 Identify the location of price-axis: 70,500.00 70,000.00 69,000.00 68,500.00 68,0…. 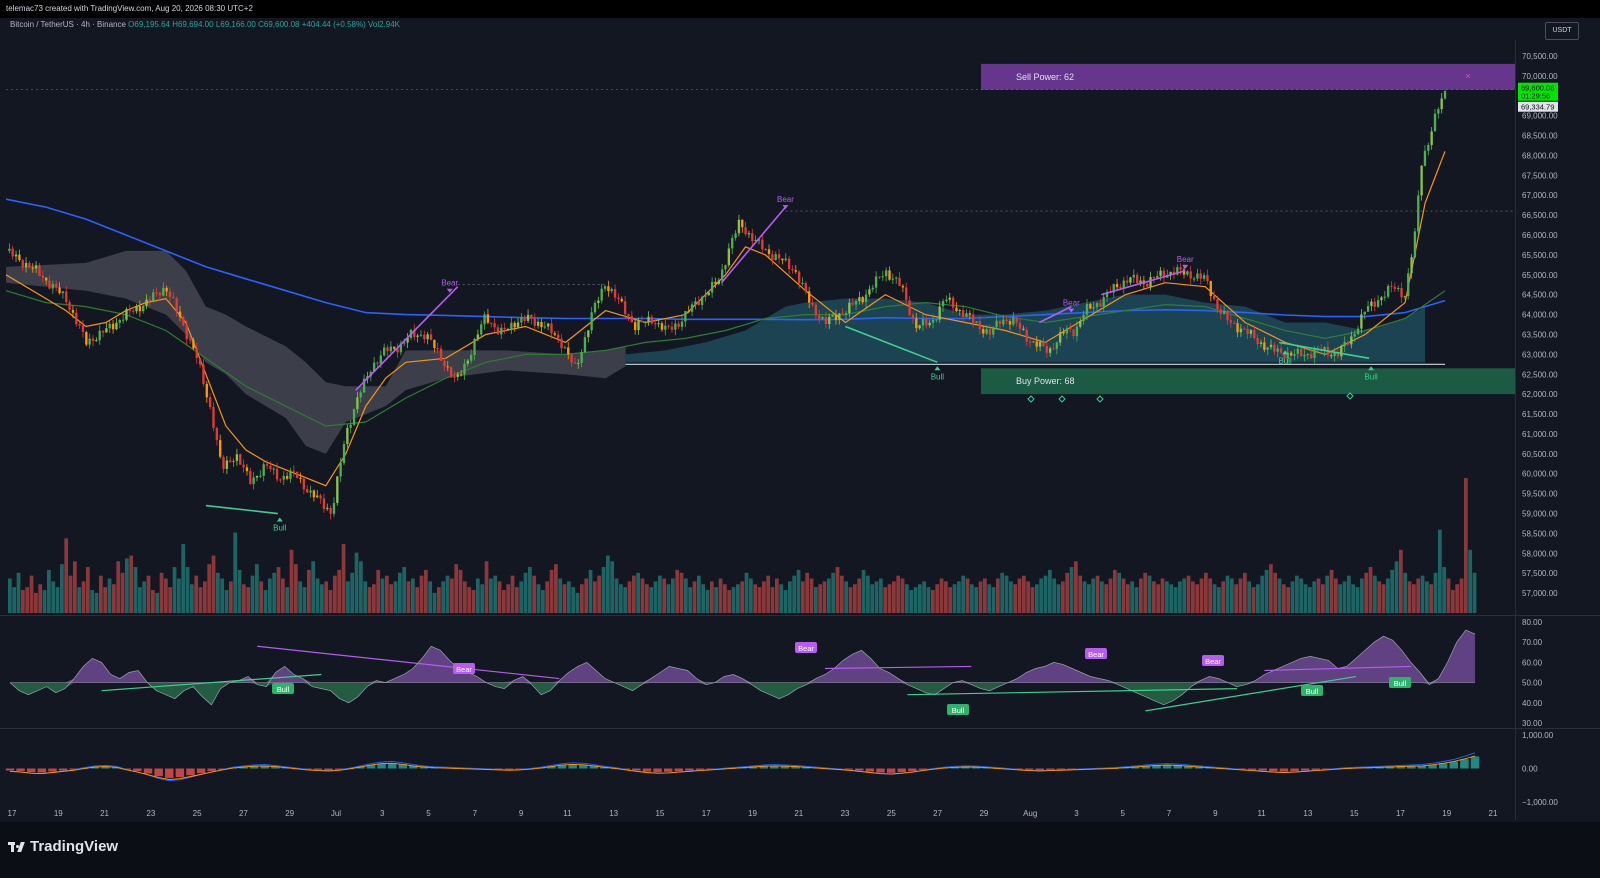
(1540, 429).